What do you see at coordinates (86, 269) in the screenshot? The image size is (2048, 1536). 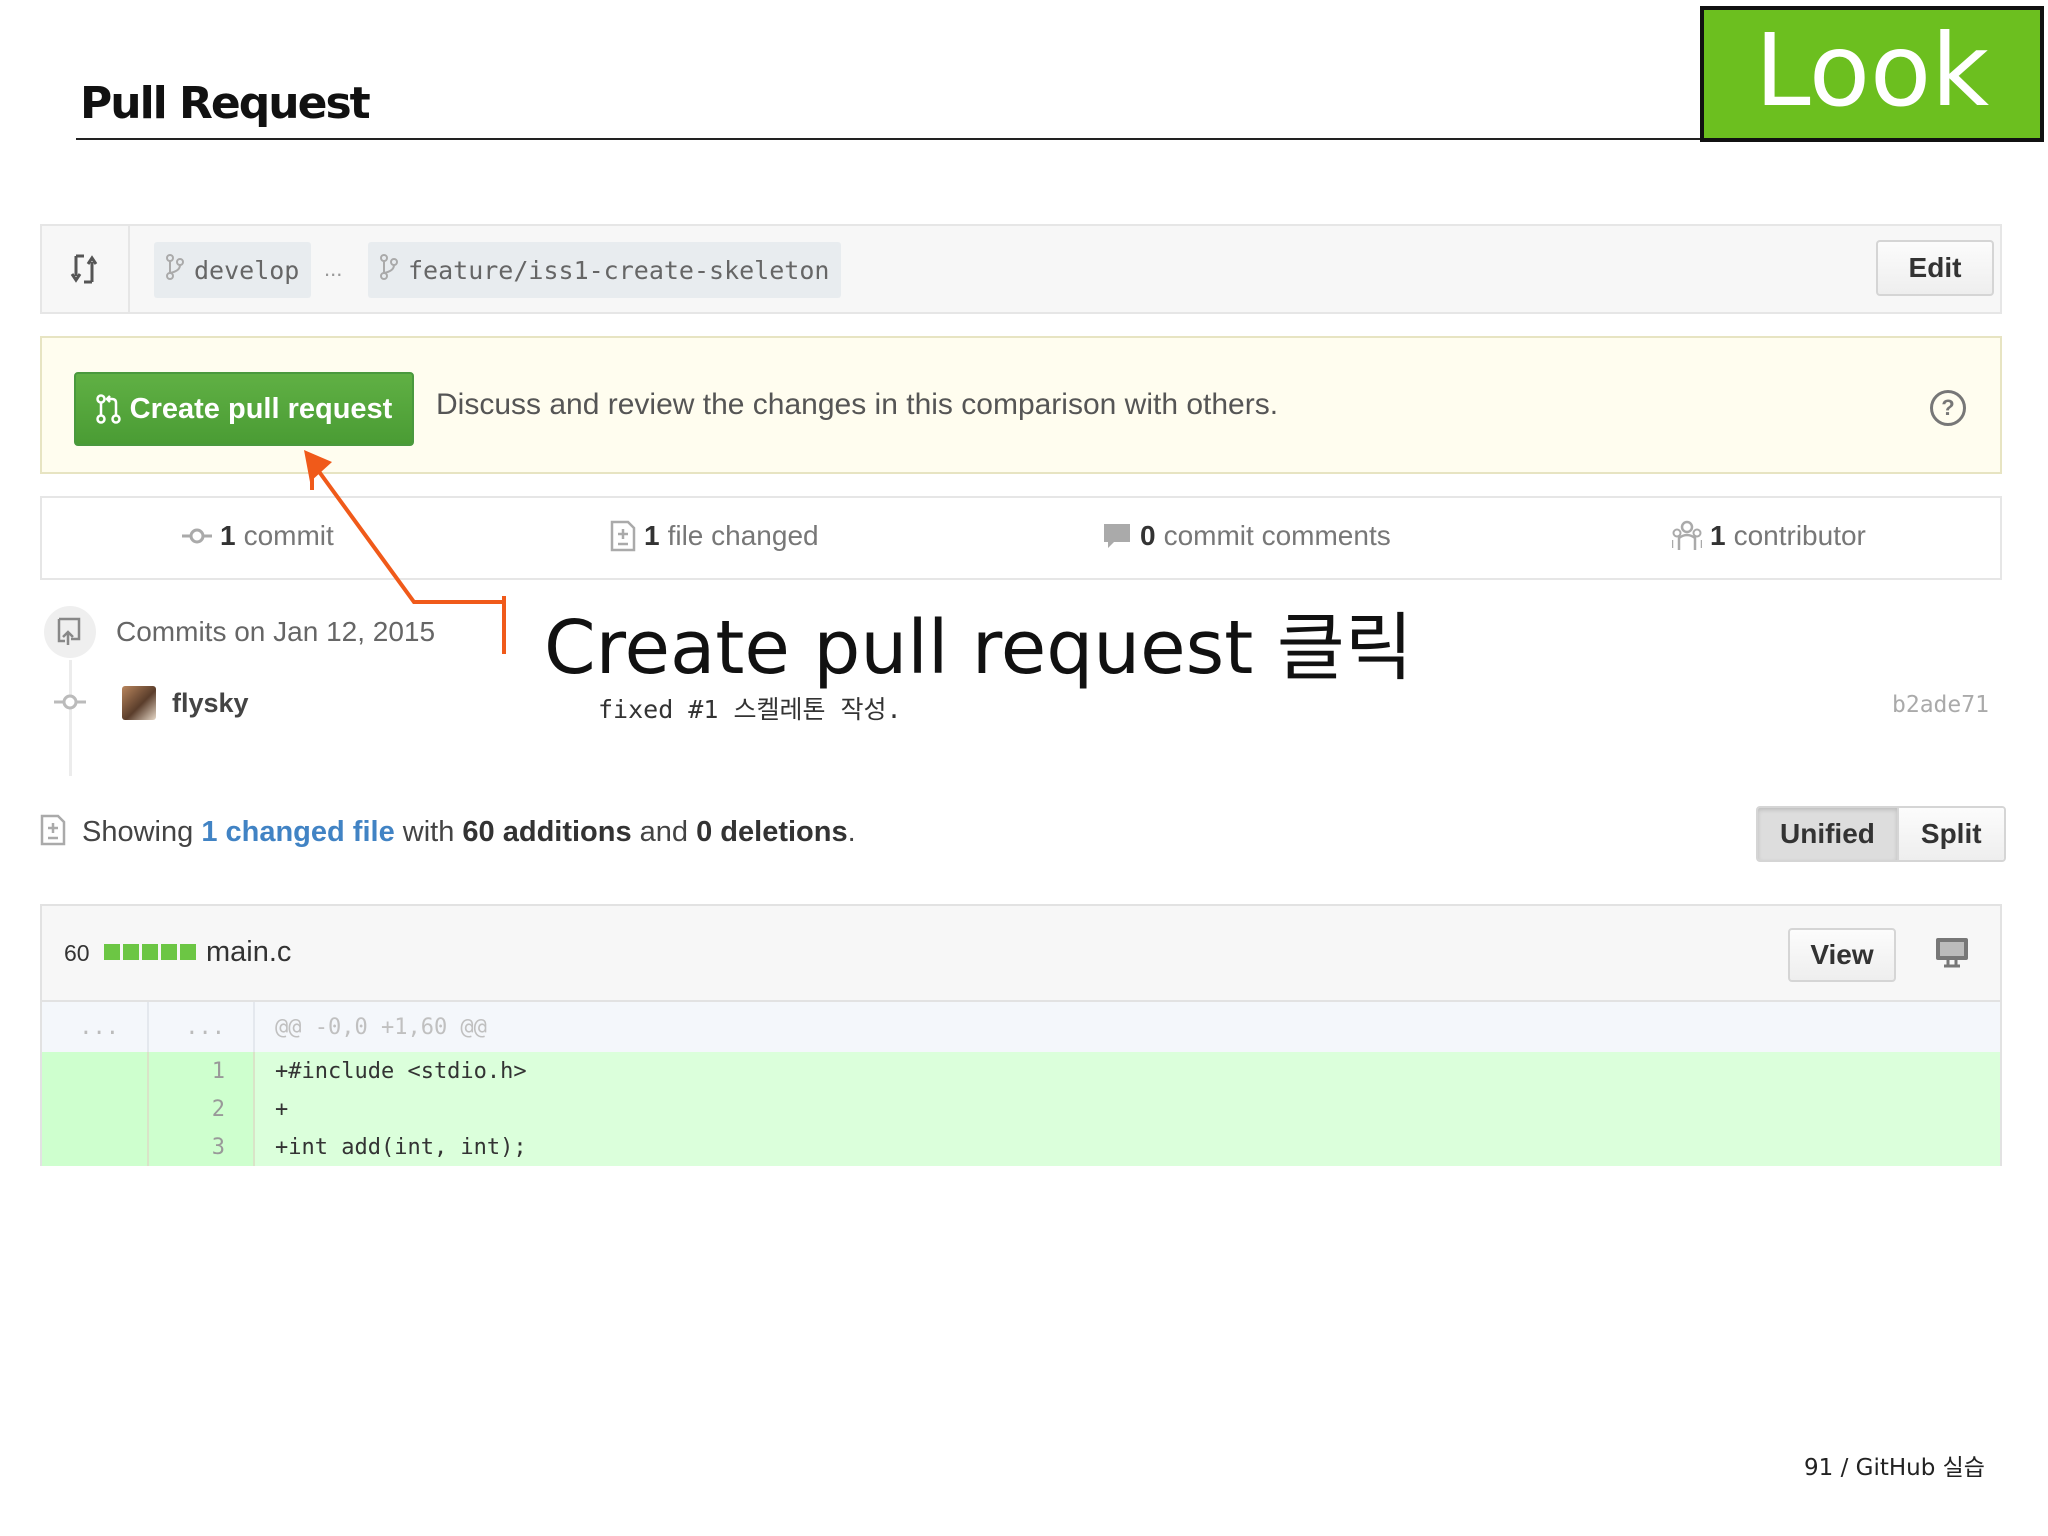 I see `compare-icon` at bounding box center [86, 269].